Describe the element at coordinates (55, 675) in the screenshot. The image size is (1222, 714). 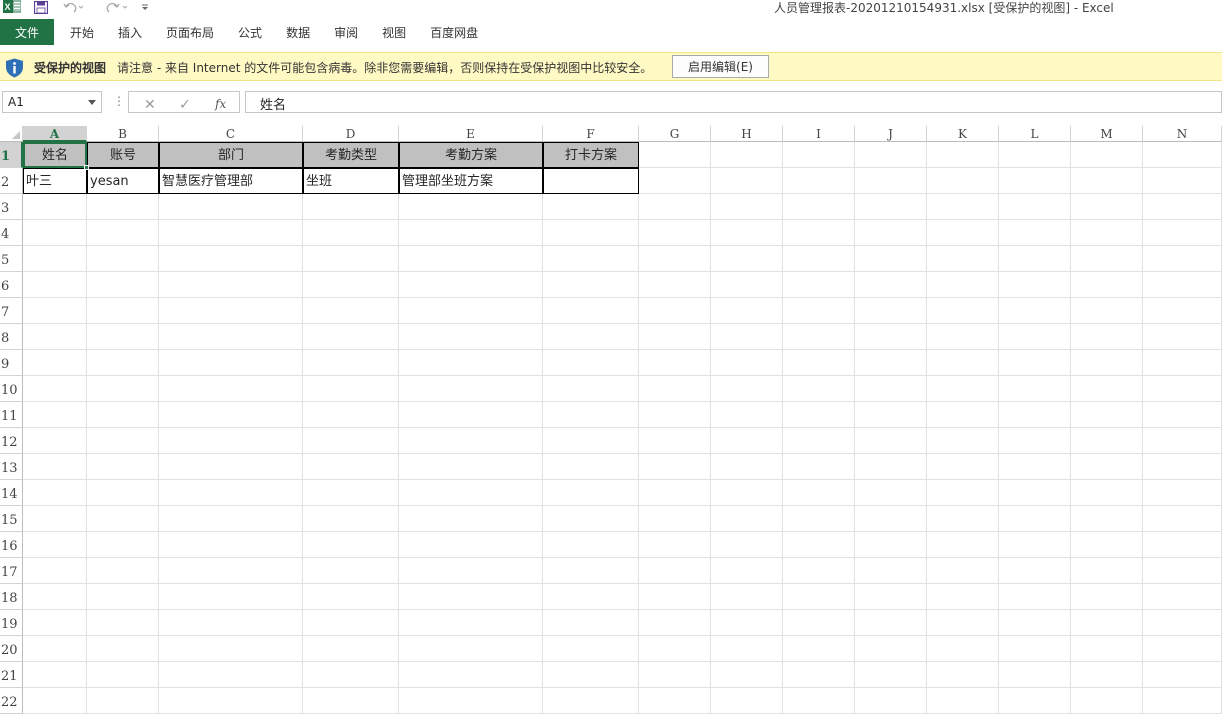
I see `cell-a21` at that location.